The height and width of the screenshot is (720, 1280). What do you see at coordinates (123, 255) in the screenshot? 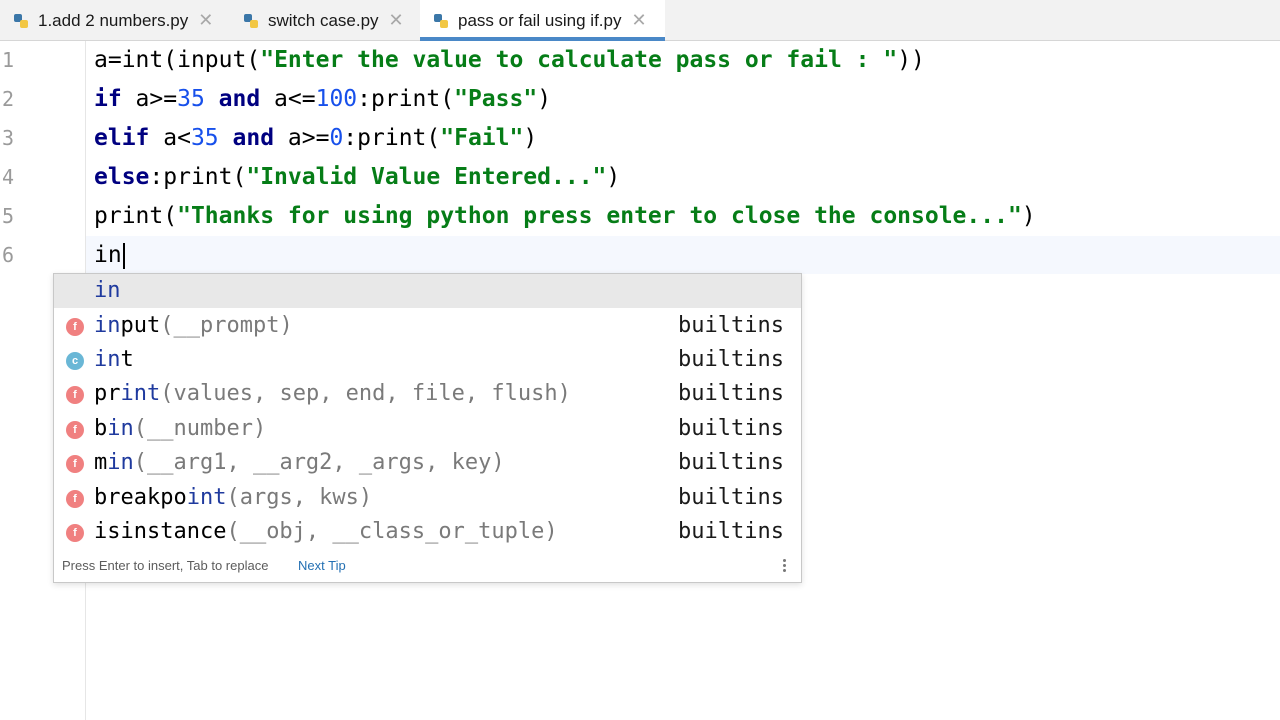
I see `text-cursor` at bounding box center [123, 255].